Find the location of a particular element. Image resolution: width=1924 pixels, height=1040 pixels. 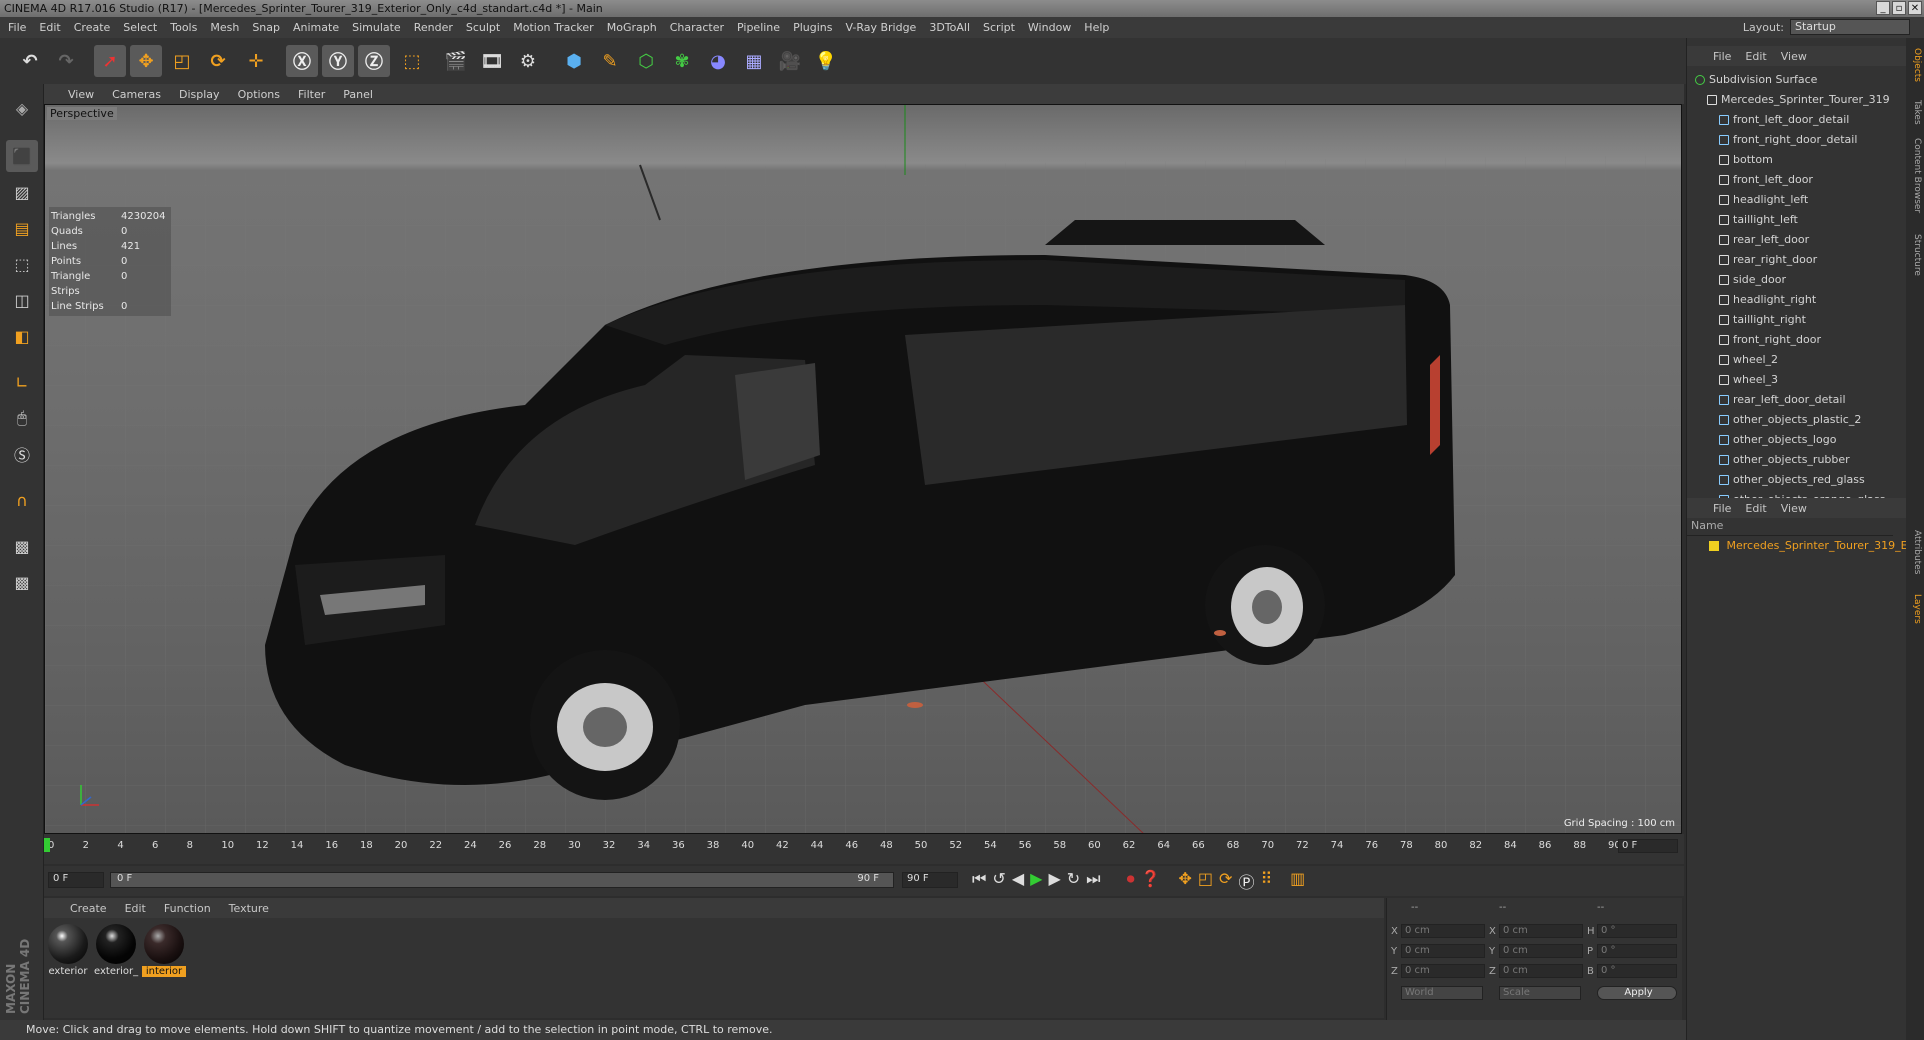

menu-file: File is located at coordinates (17, 27).